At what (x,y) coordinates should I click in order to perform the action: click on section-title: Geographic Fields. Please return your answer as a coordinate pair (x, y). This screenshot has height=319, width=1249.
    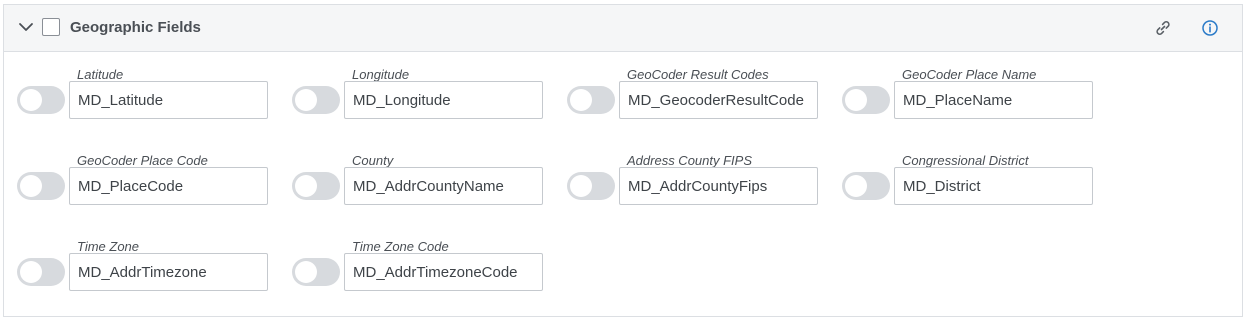
    Looking at the image, I should click on (135, 27).